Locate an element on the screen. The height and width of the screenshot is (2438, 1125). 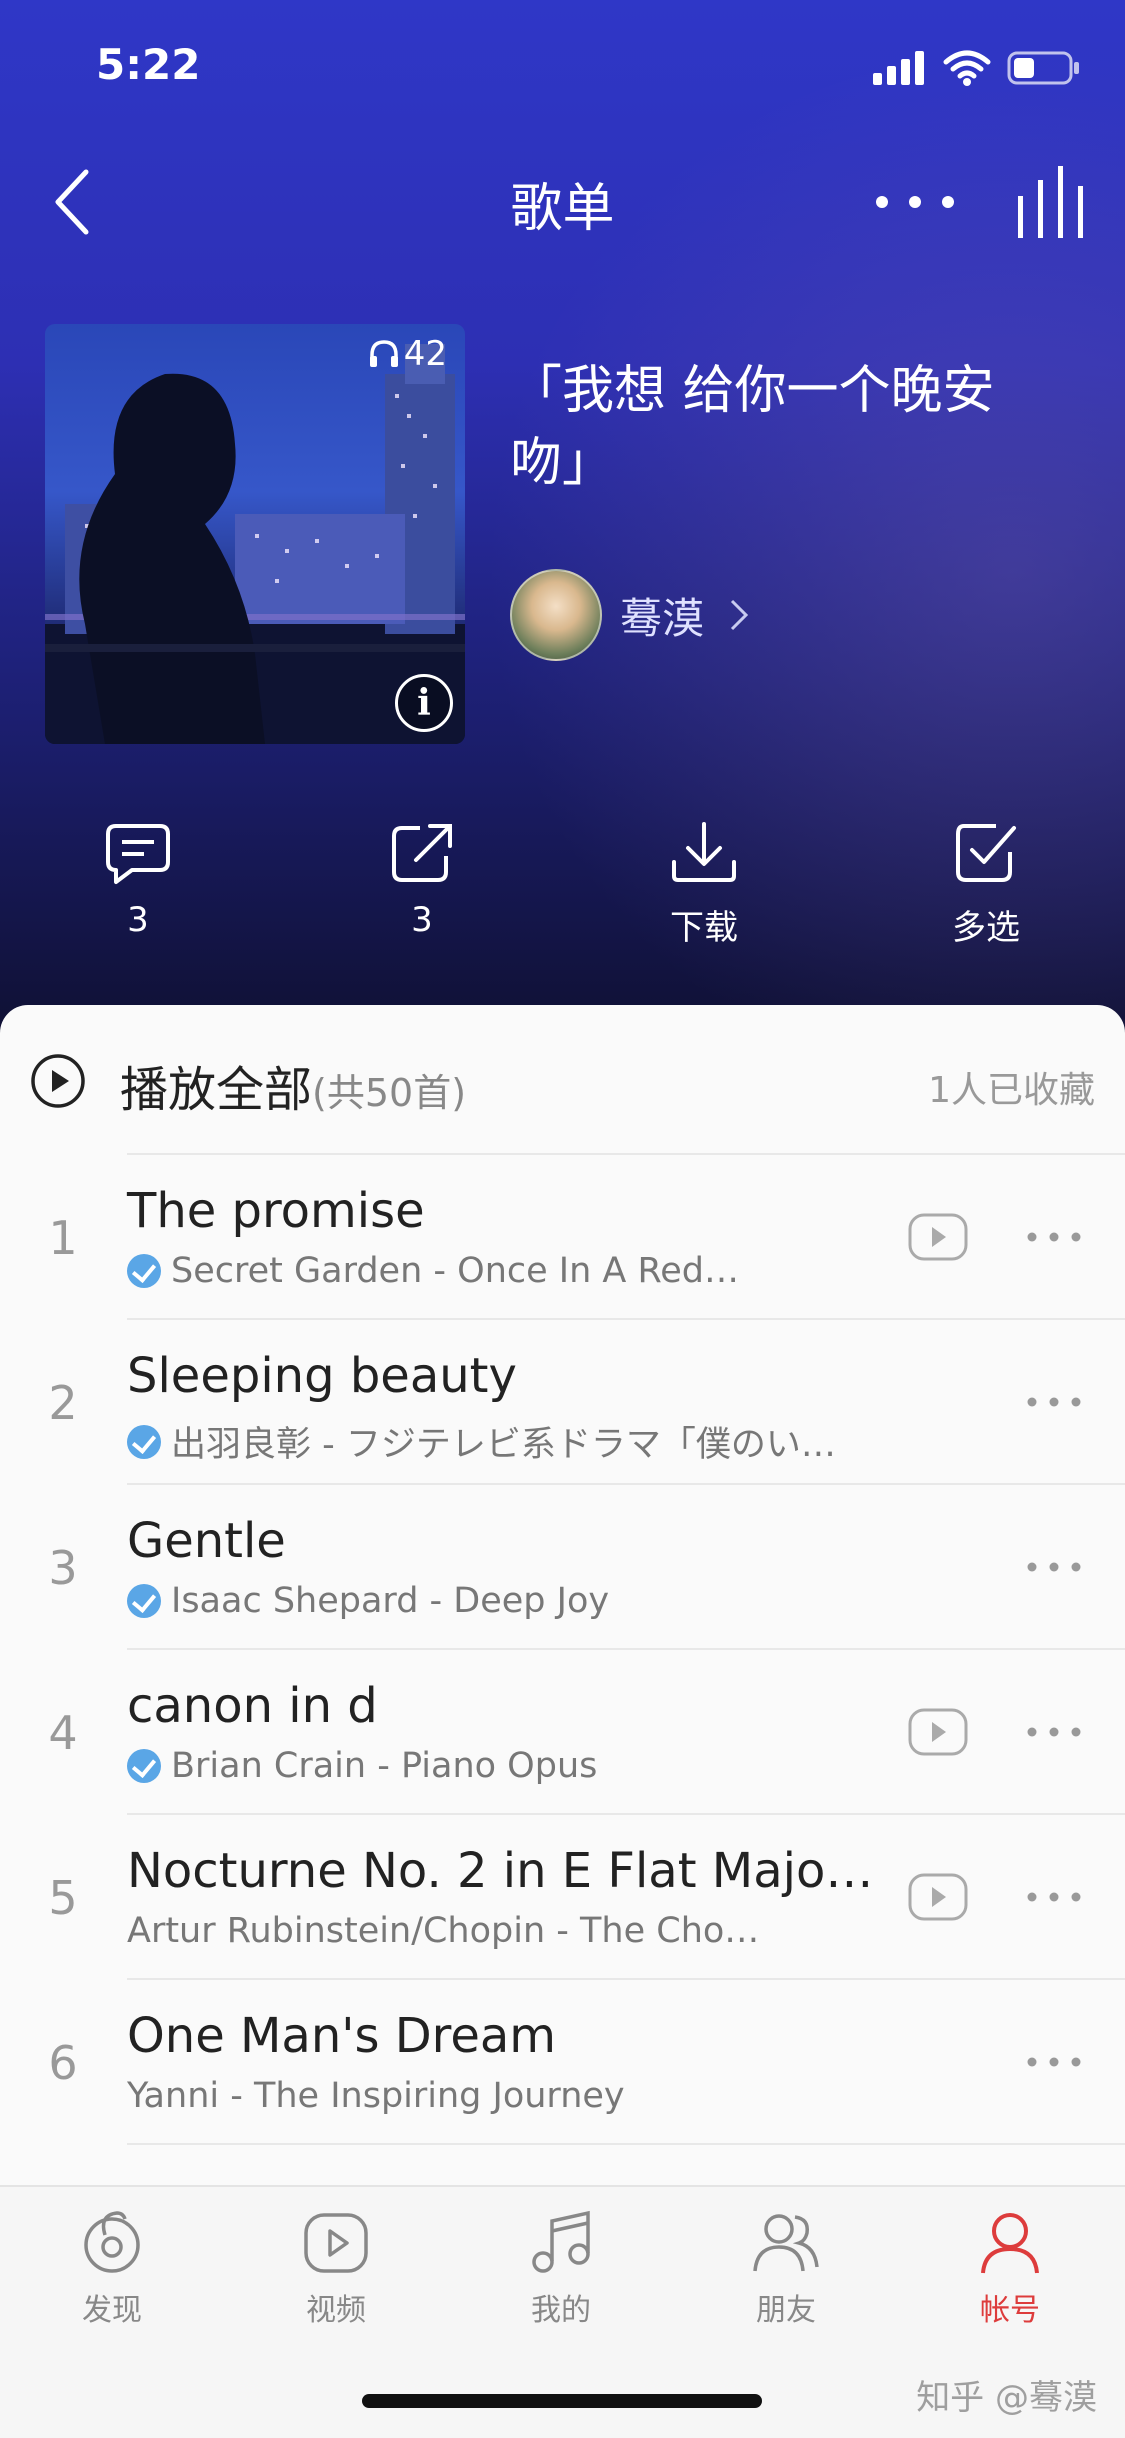
multi-select-label: 多选 is located at coordinates (986, 928).